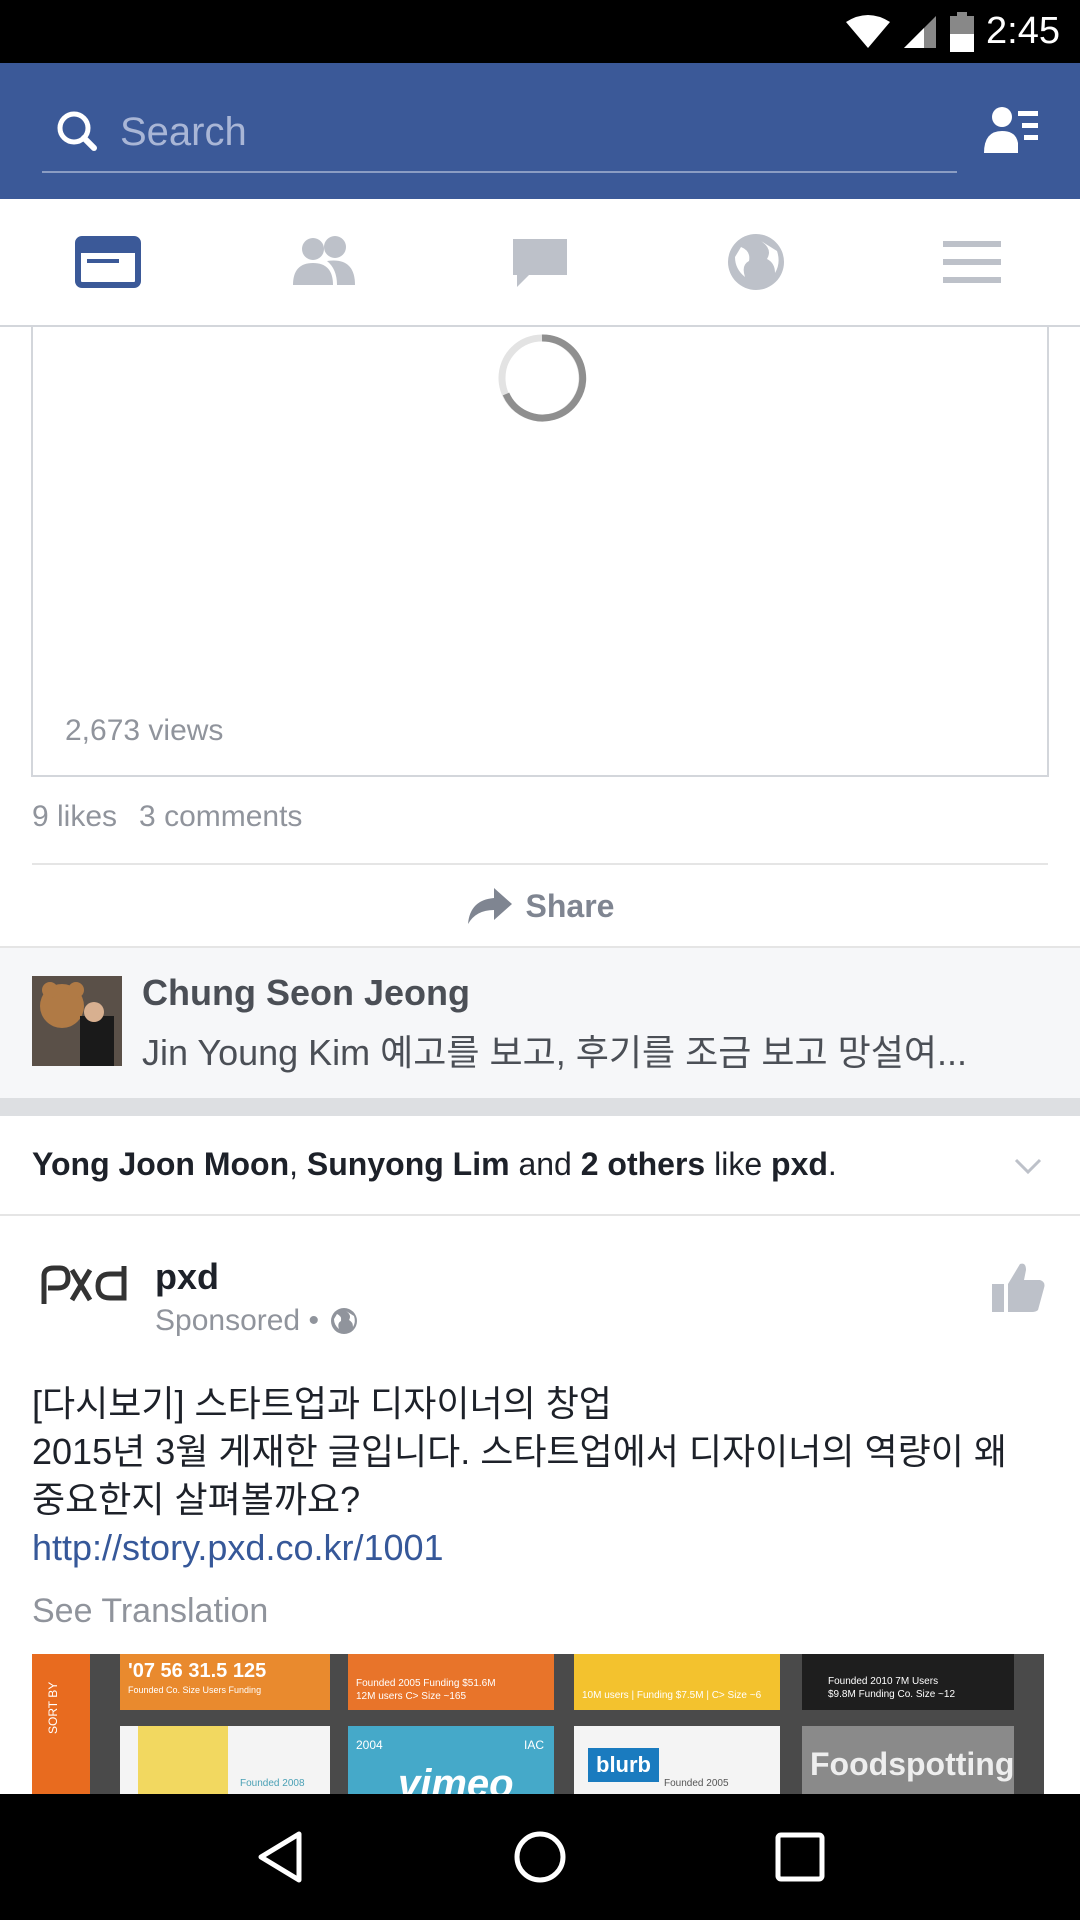 This screenshot has height=1920, width=1080. I want to click on avatar, so click(77, 1021).